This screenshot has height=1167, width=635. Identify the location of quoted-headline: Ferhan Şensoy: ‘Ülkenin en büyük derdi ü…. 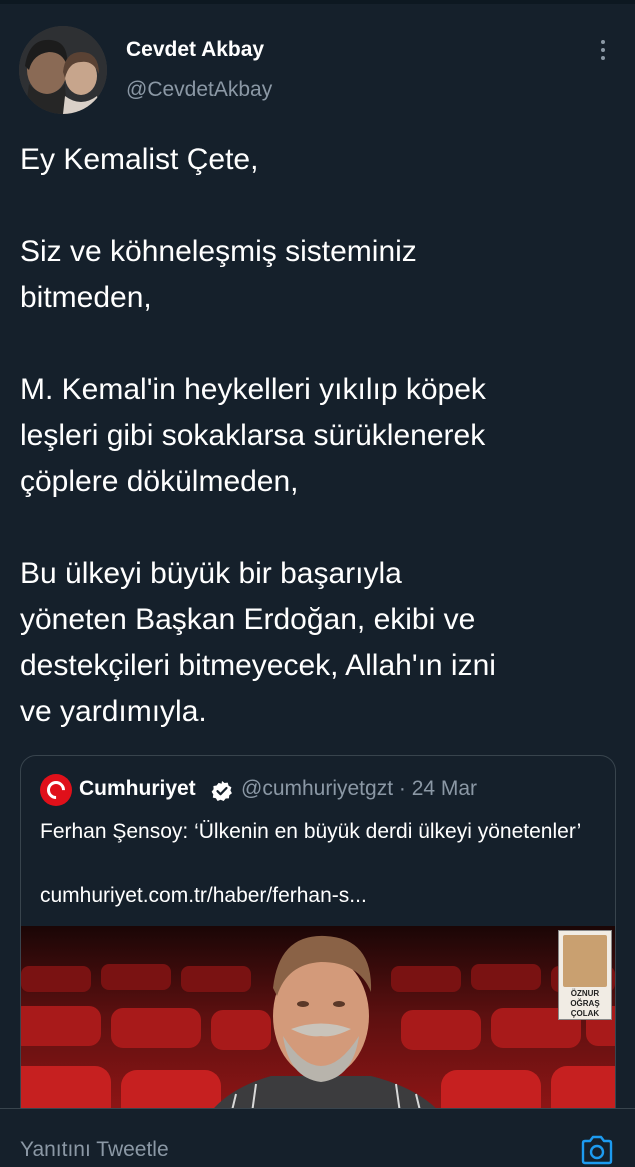
(311, 831).